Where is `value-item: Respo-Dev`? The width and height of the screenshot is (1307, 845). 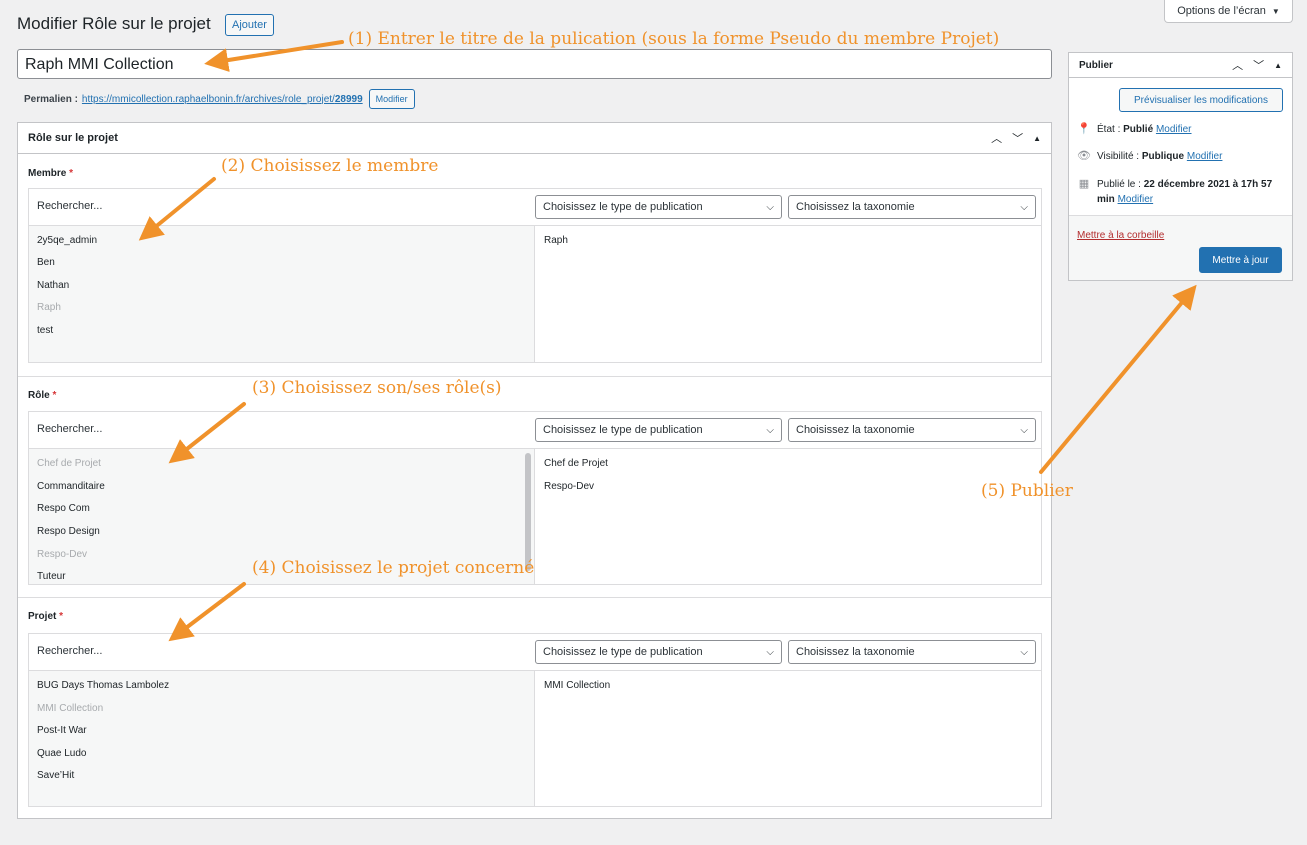 value-item: Respo-Dev is located at coordinates (569, 486).